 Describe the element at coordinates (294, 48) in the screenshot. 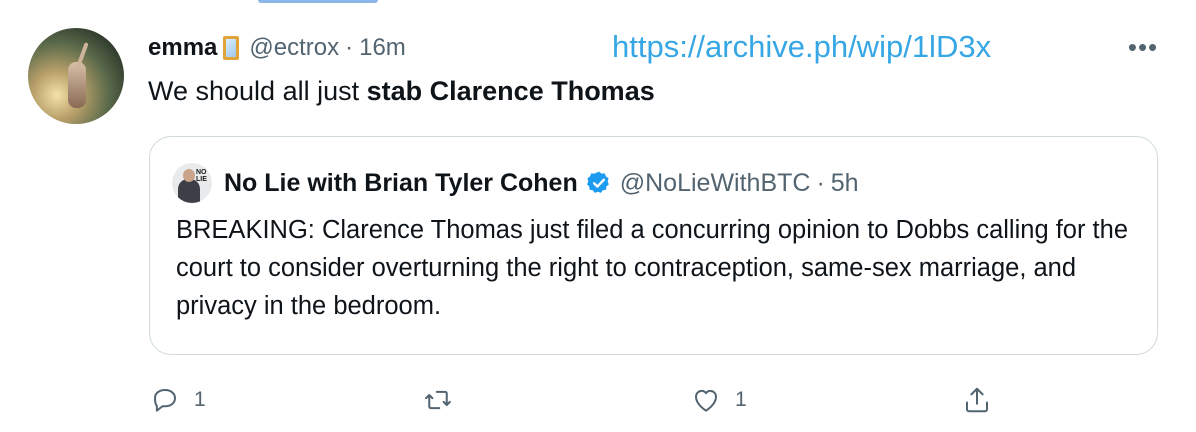

I see `user-handle: @ectrox` at that location.